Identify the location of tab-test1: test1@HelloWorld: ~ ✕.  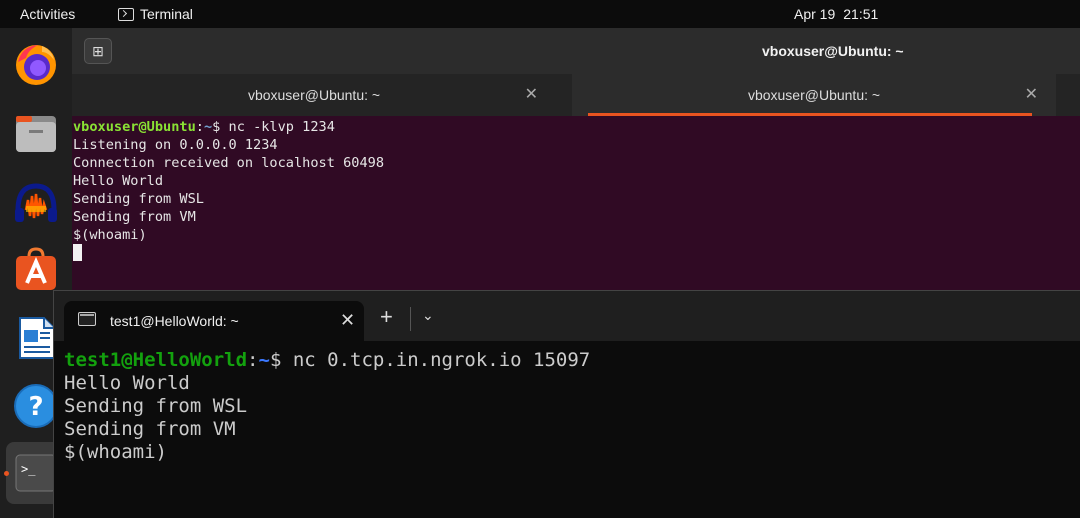
(214, 321).